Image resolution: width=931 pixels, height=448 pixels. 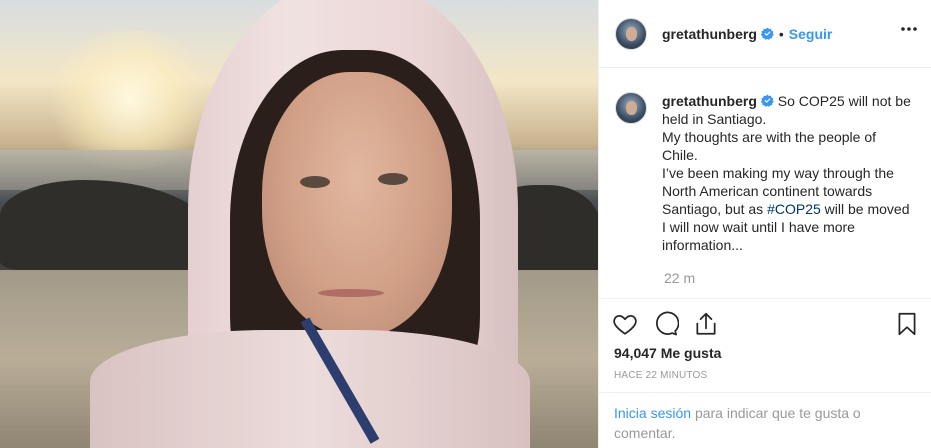 What do you see at coordinates (709, 101) in the screenshot?
I see `caption-username: gretathunberg` at bounding box center [709, 101].